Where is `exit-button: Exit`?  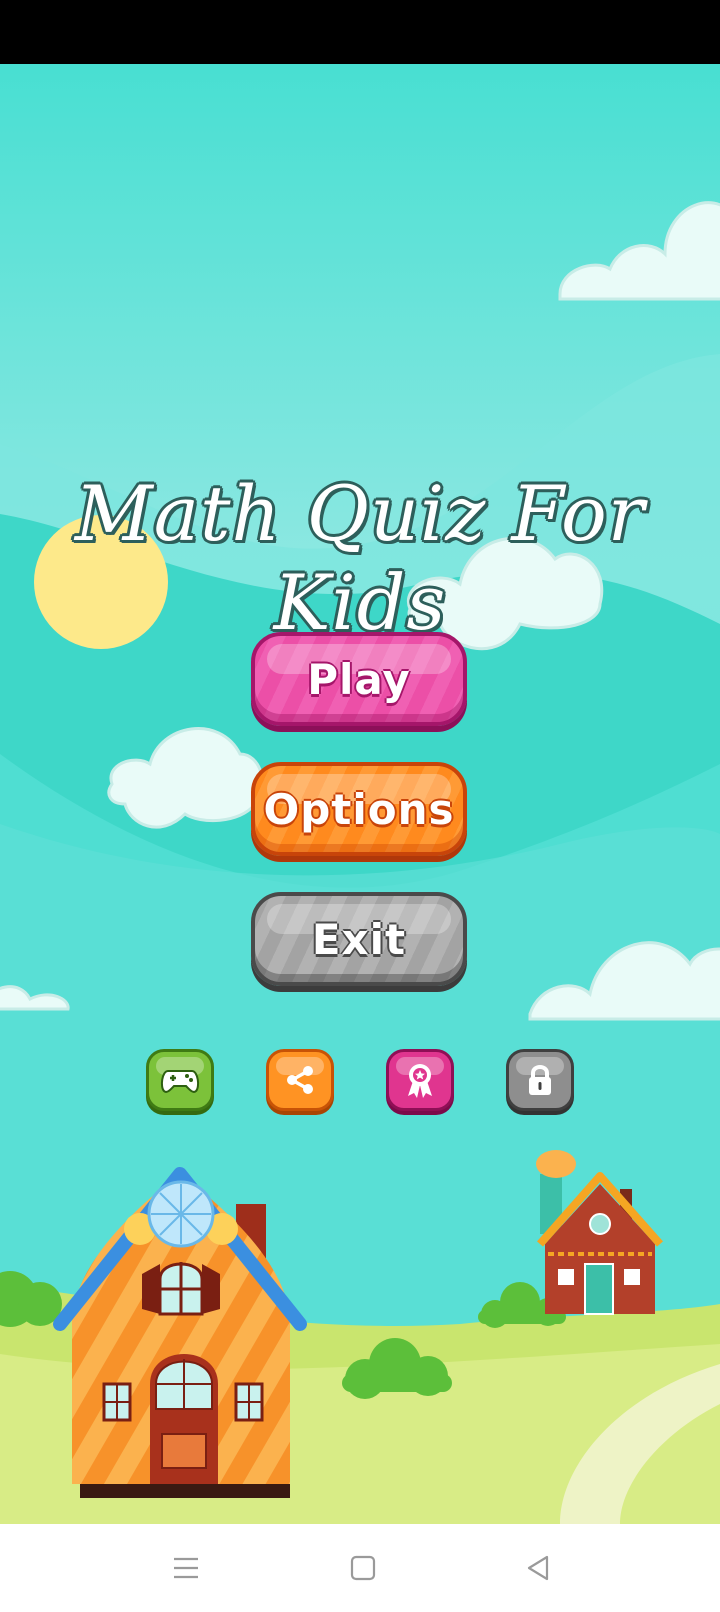
exit-button: Exit is located at coordinates (359, 939).